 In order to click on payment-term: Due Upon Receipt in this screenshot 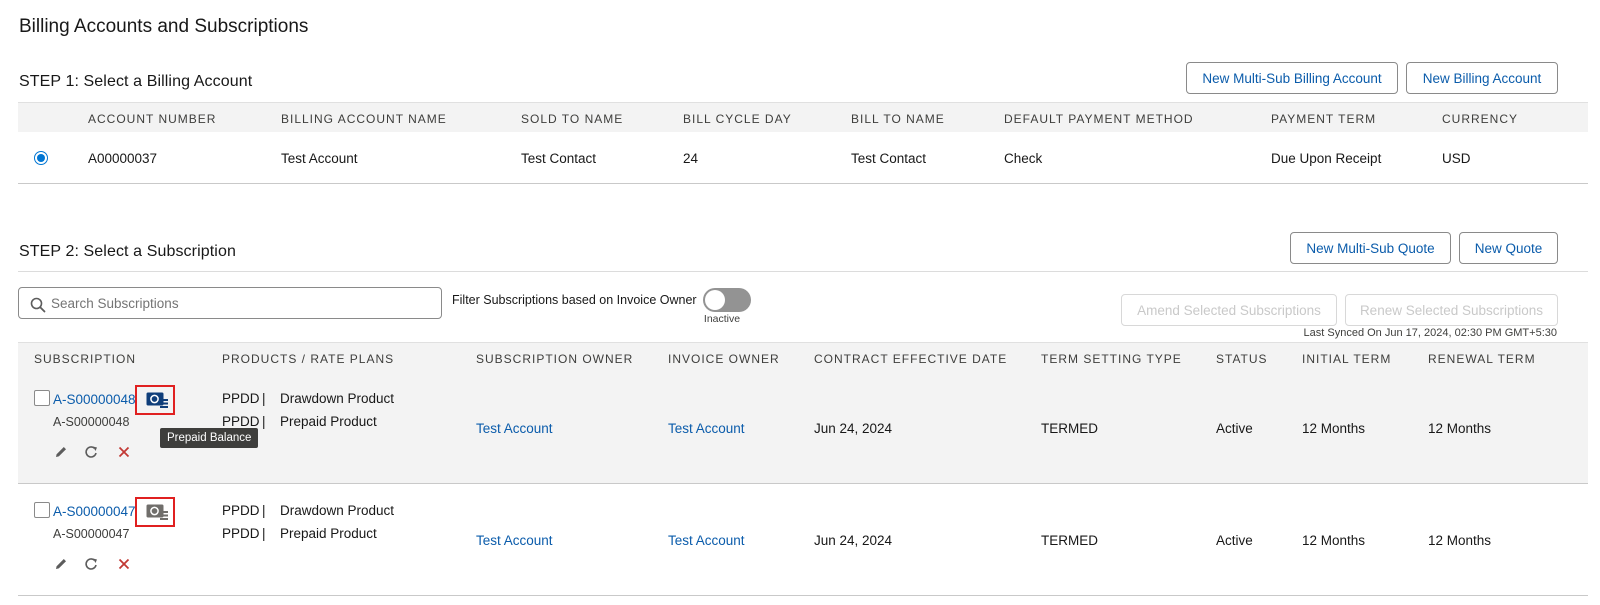, I will do `click(1326, 158)`.